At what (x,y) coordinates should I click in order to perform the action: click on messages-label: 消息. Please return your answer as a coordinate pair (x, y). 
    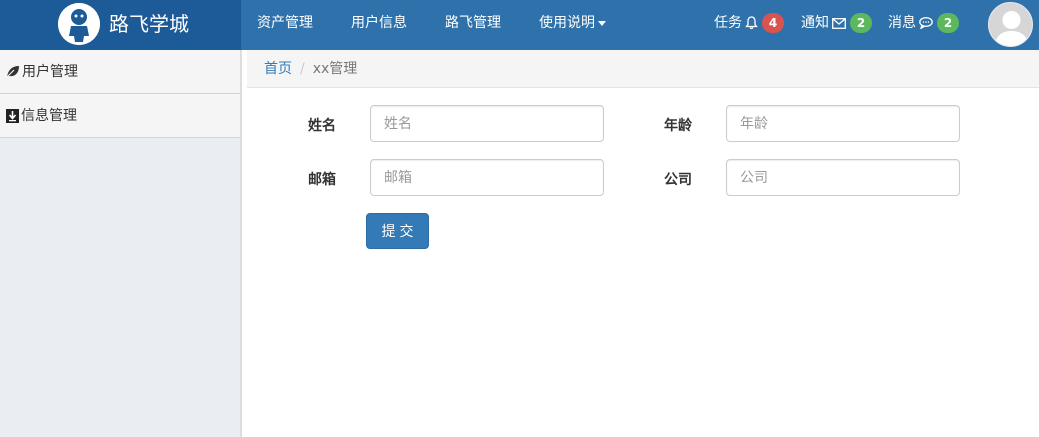
    Looking at the image, I should click on (902, 23).